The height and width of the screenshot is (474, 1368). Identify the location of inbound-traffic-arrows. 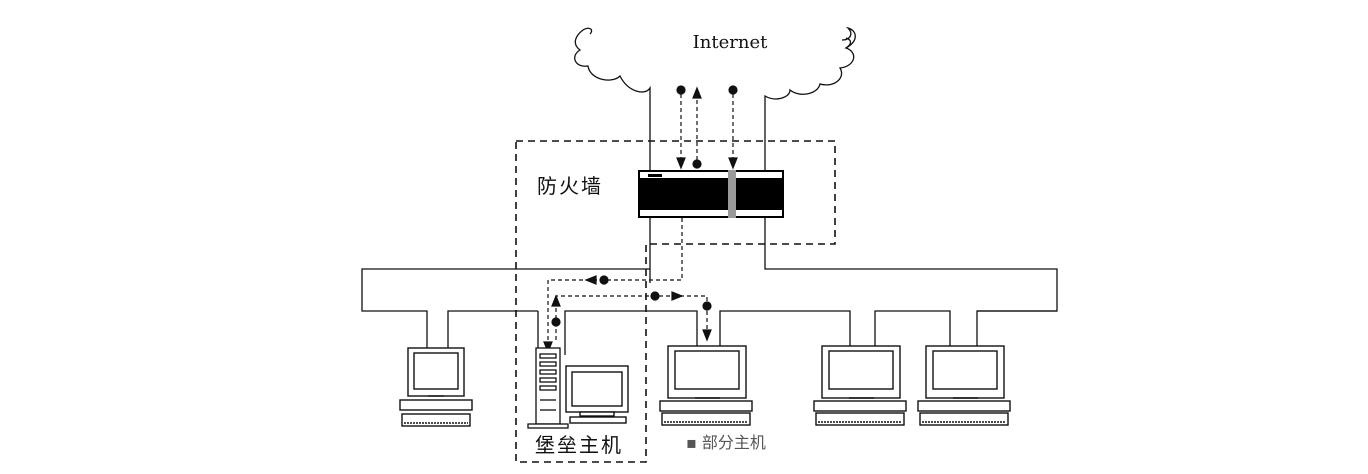
(707, 127).